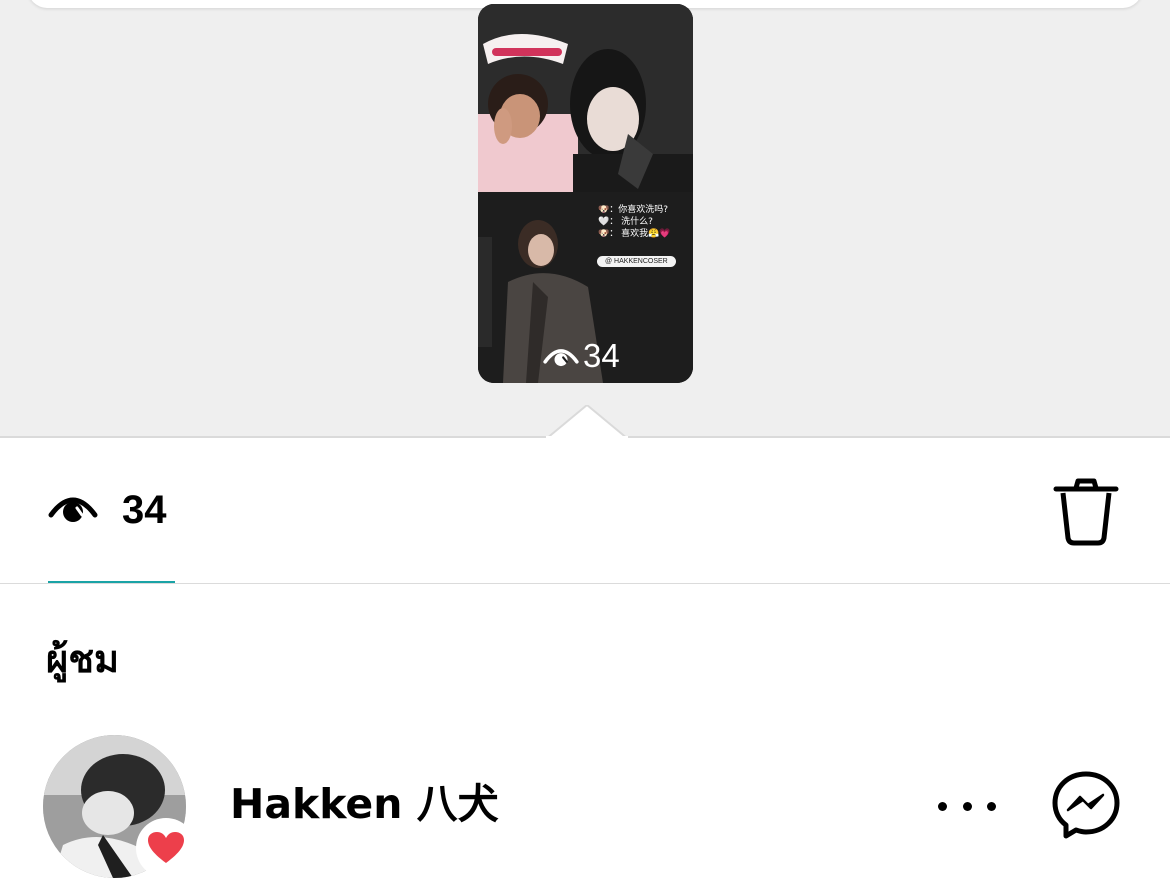 This screenshot has width=1170, height=895. I want to click on trash-icon, so click(1086, 512).